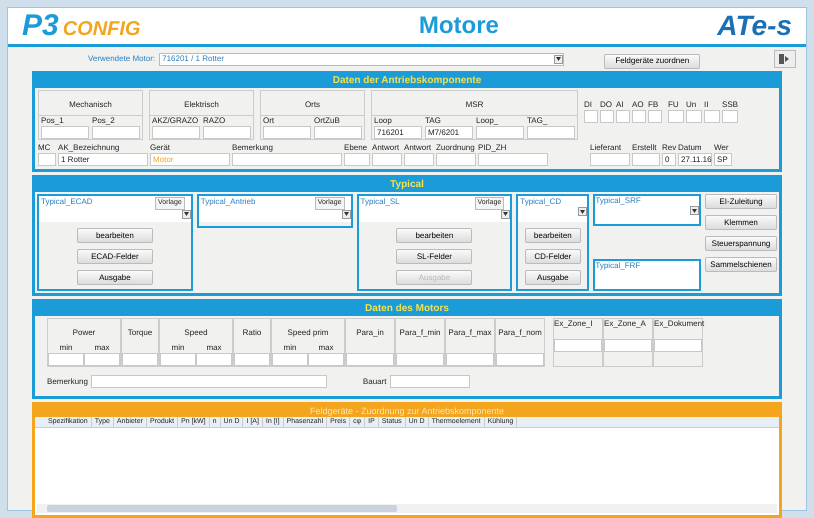 The height and width of the screenshot is (518, 814). Describe the element at coordinates (370, 332) in the screenshot. I see `field-label: Para_in` at that location.